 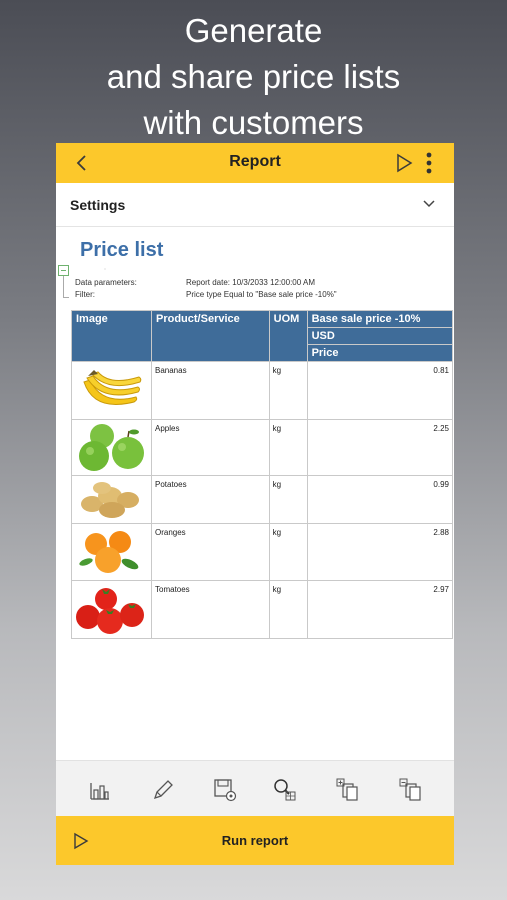 What do you see at coordinates (111, 609) in the screenshot?
I see `tomatoes-image` at bounding box center [111, 609].